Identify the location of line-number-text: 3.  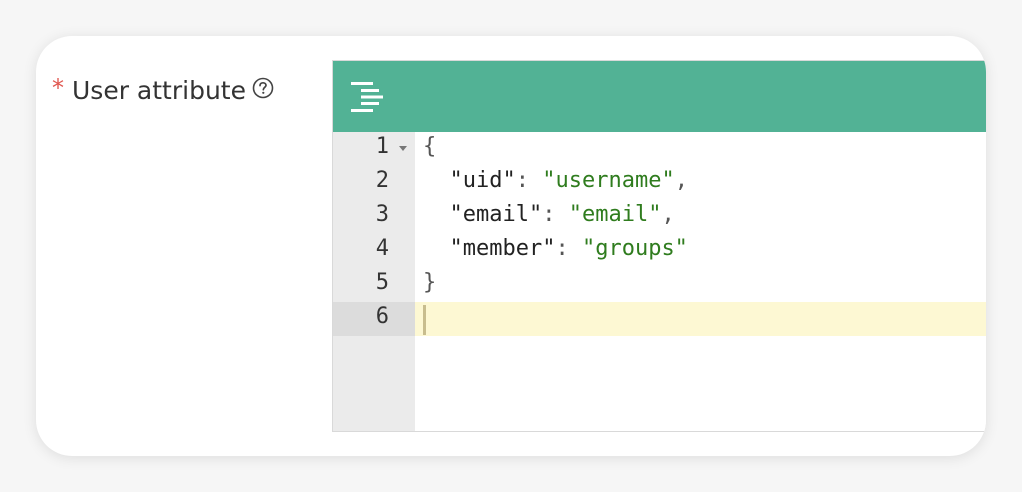
(382, 214).